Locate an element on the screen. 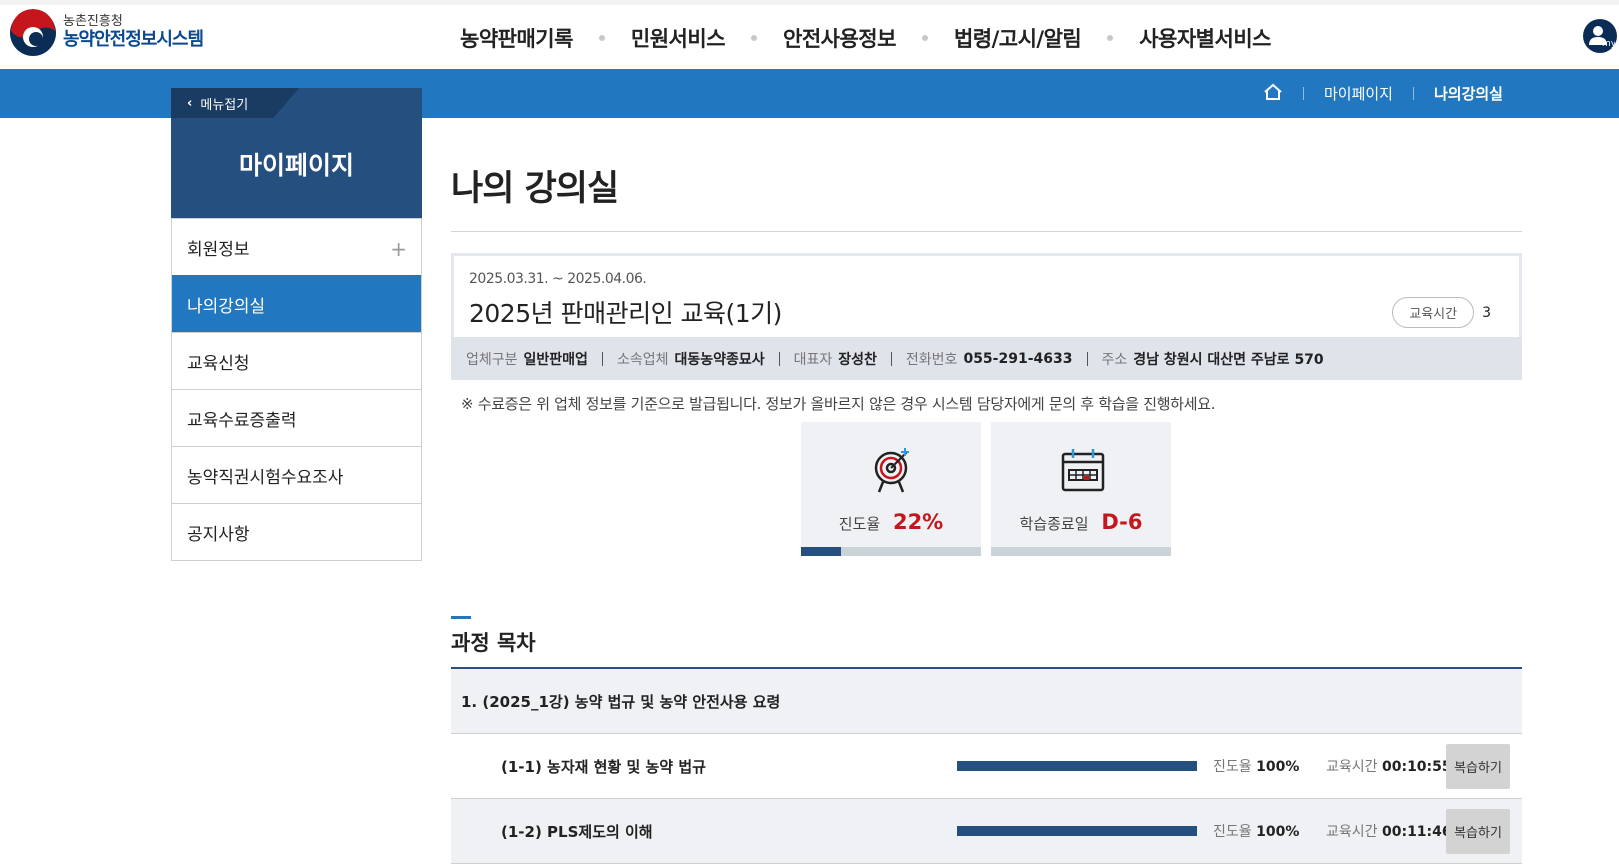 Image resolution: width=1619 pixels, height=864 pixels. edu-time-badge: 교육시간 is located at coordinates (1433, 312).